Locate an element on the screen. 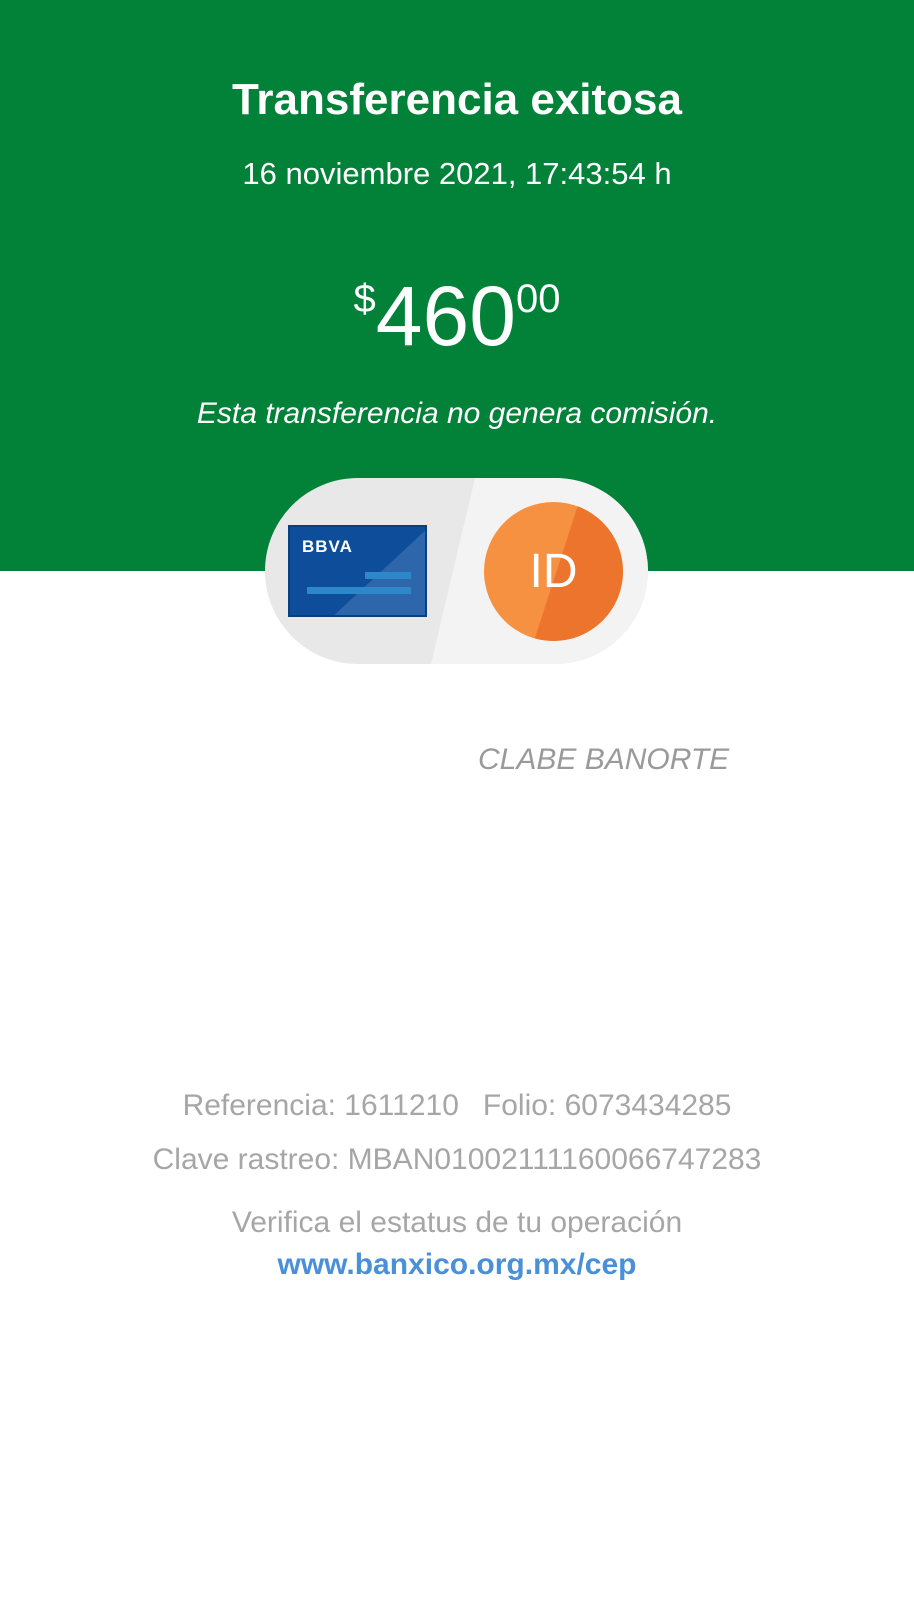 This screenshot has width=914, height=1600. origin-destination-pill: BBVA ID is located at coordinates (456, 571).